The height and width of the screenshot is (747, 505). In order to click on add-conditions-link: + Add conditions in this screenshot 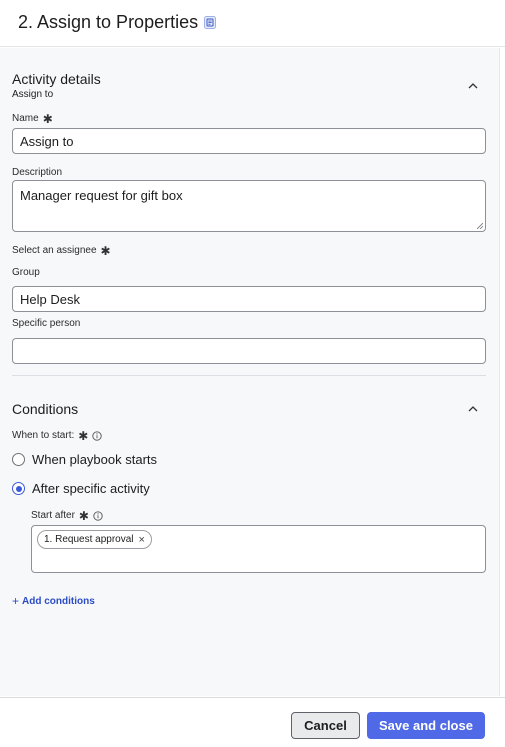, I will do `click(53, 601)`.